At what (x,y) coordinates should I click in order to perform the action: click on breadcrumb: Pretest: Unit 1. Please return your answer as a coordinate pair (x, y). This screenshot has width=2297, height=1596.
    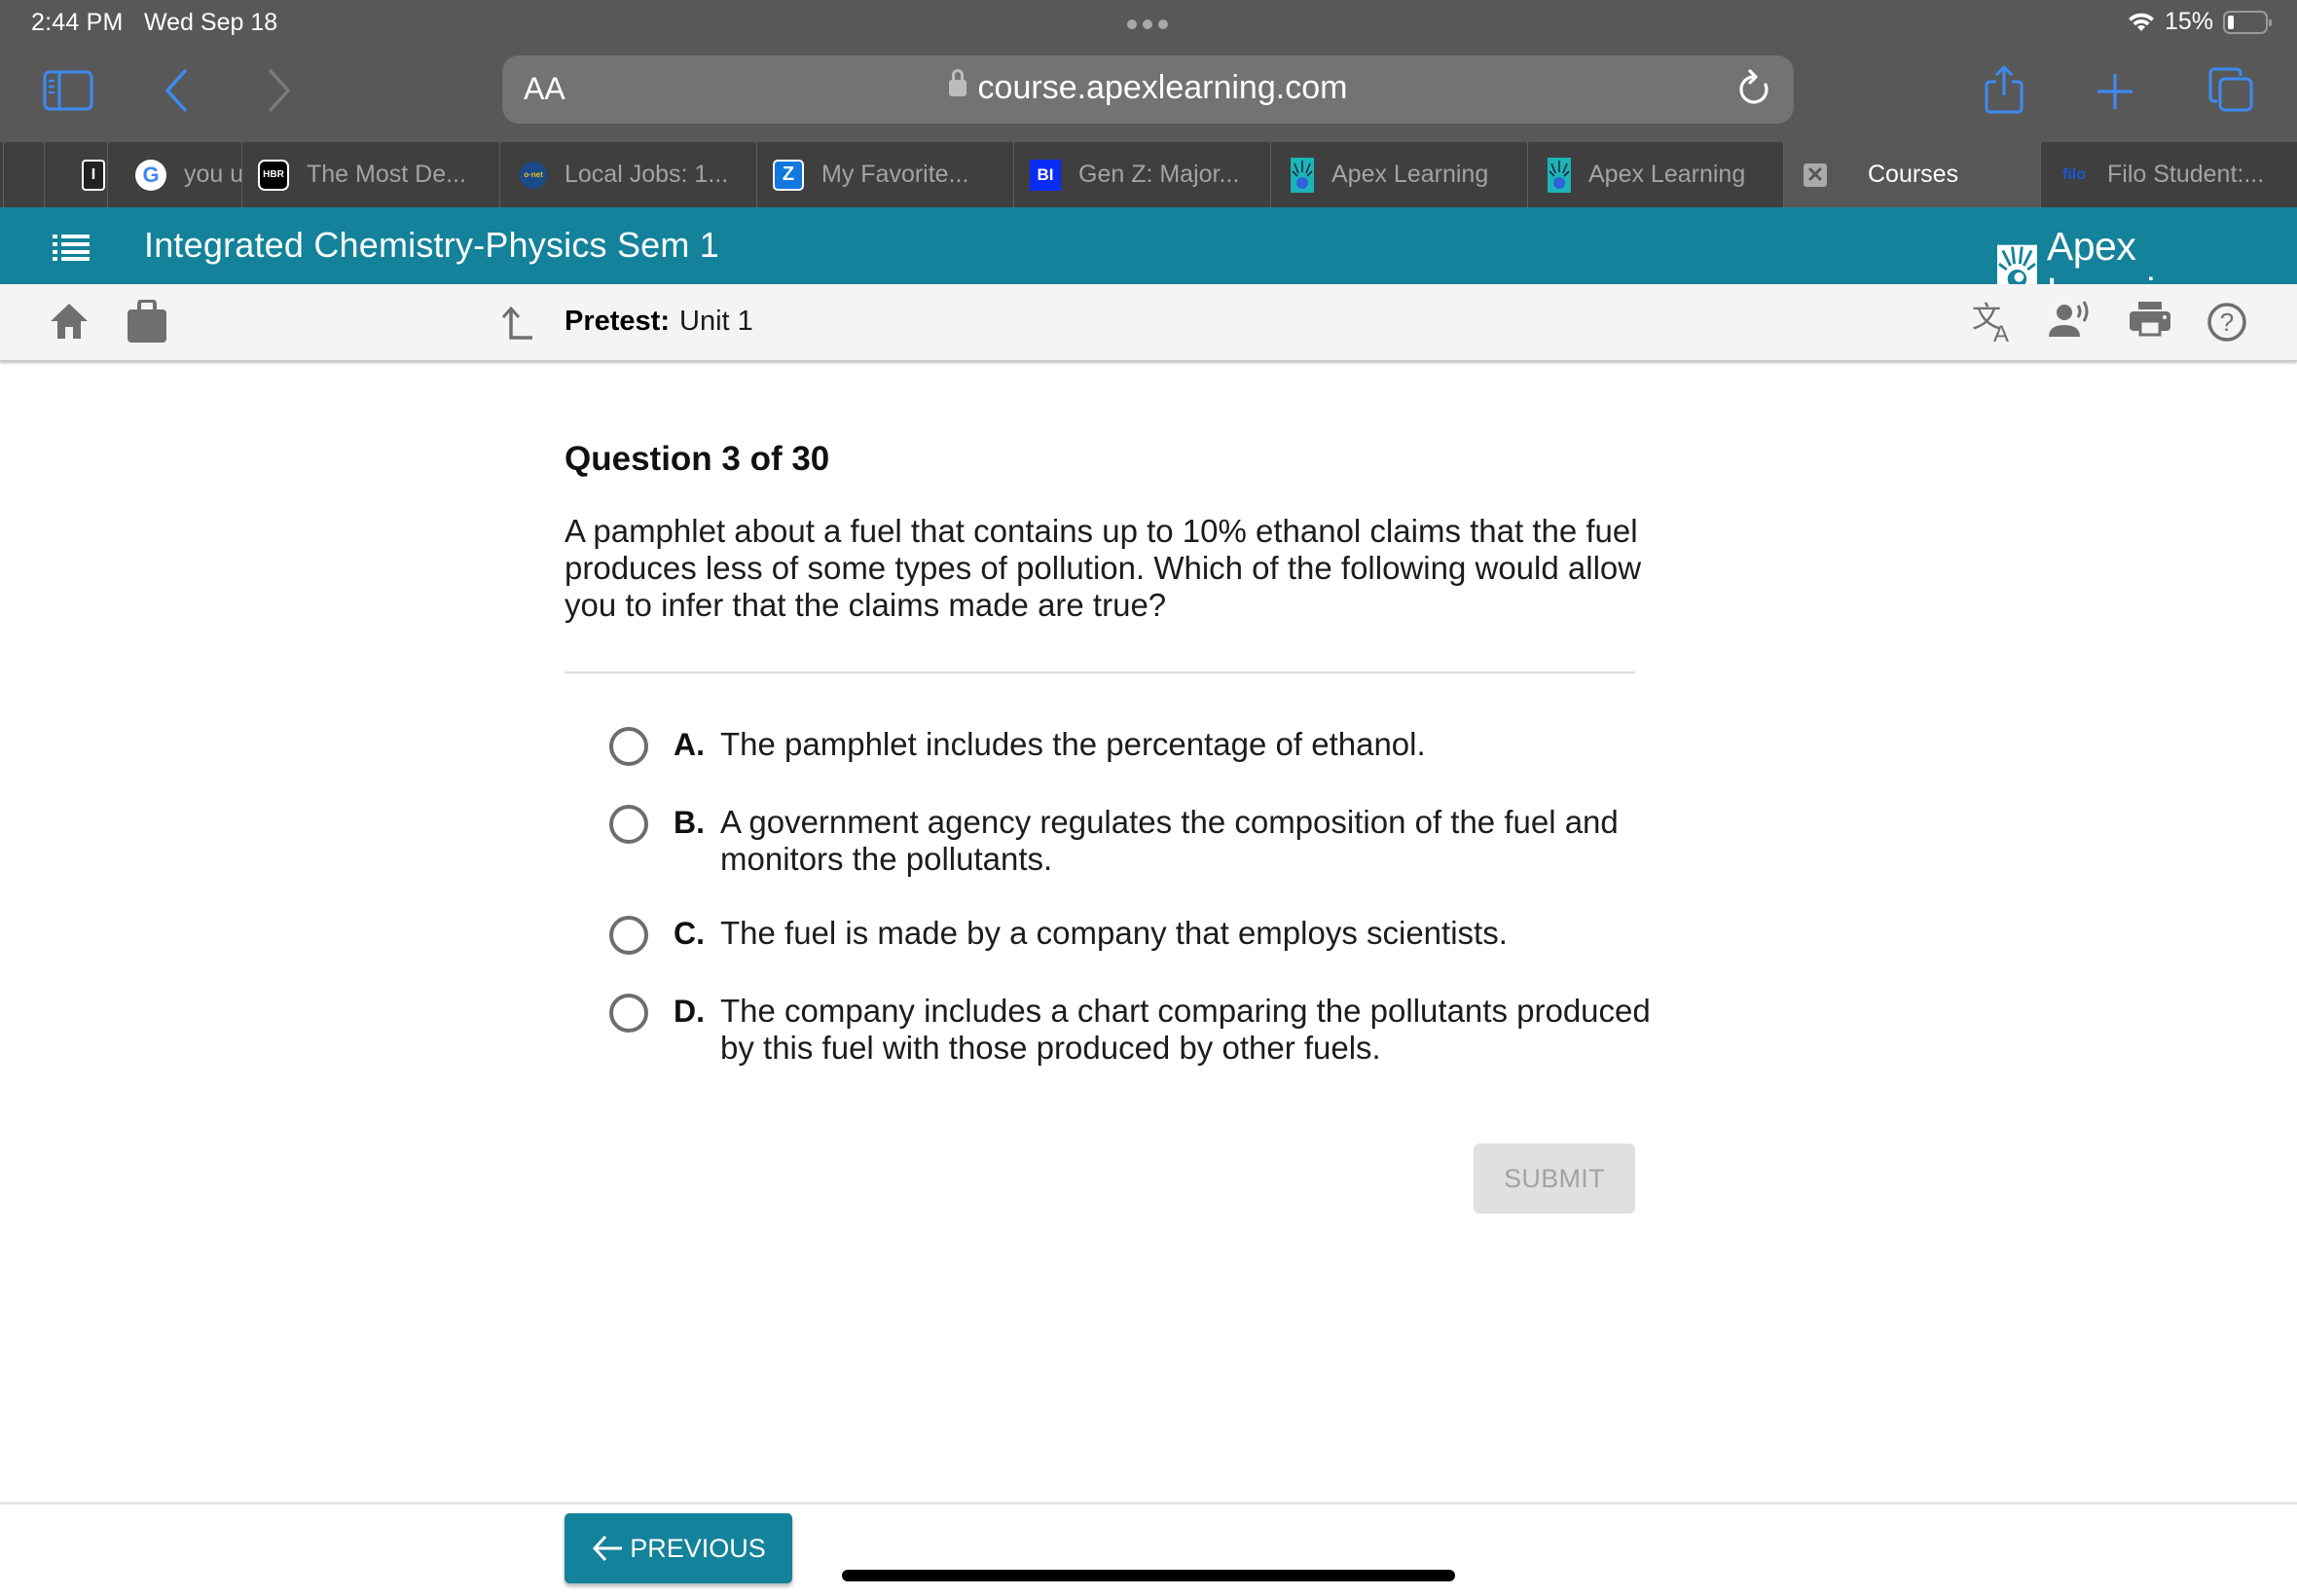
    Looking at the image, I should click on (659, 322).